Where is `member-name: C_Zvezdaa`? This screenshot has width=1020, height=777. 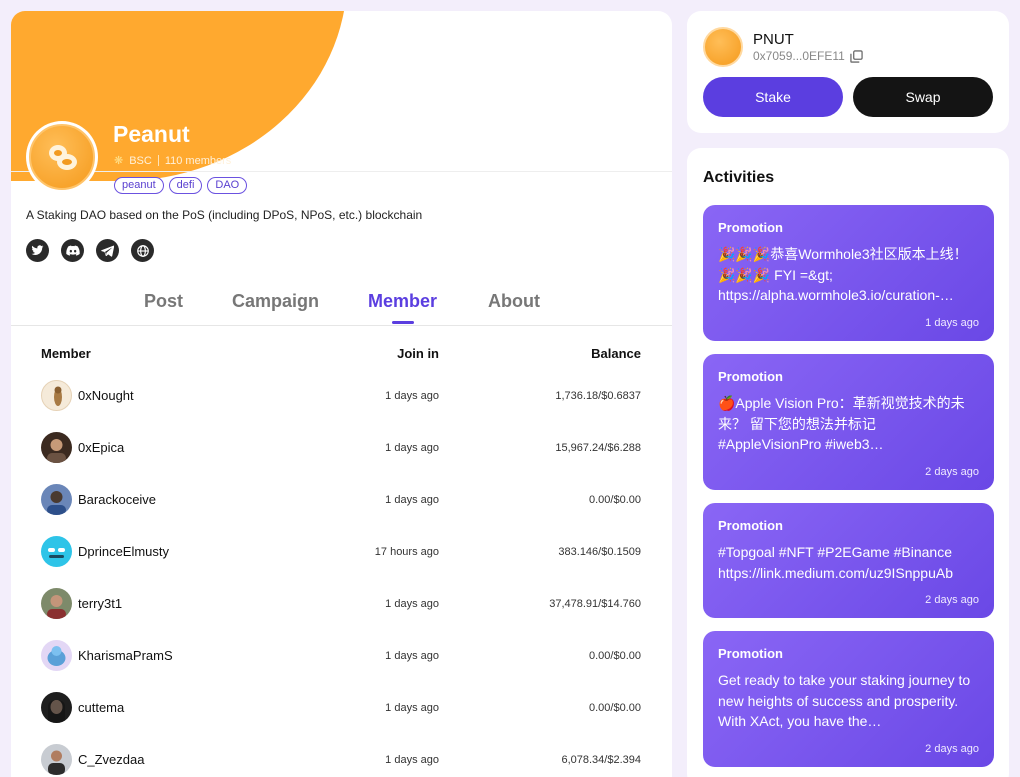 member-name: C_Zvezdaa is located at coordinates (111, 759).